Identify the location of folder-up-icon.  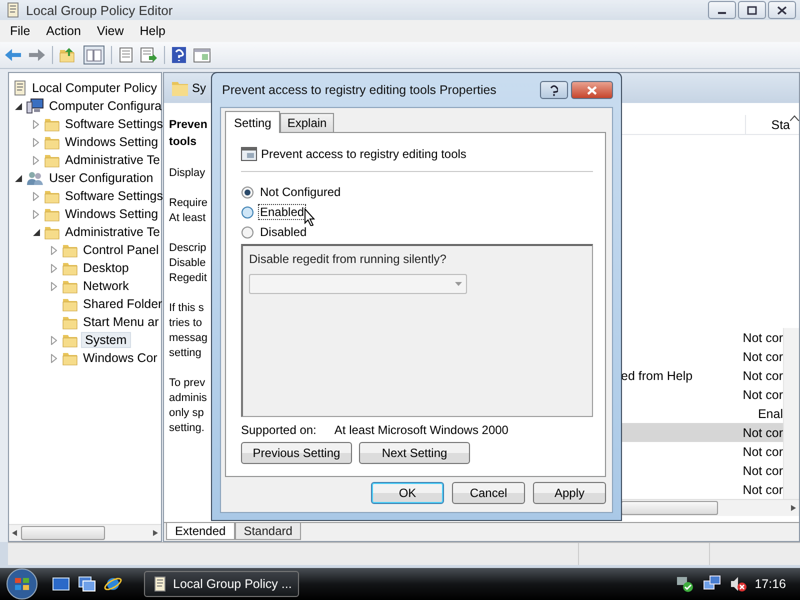
(68, 55).